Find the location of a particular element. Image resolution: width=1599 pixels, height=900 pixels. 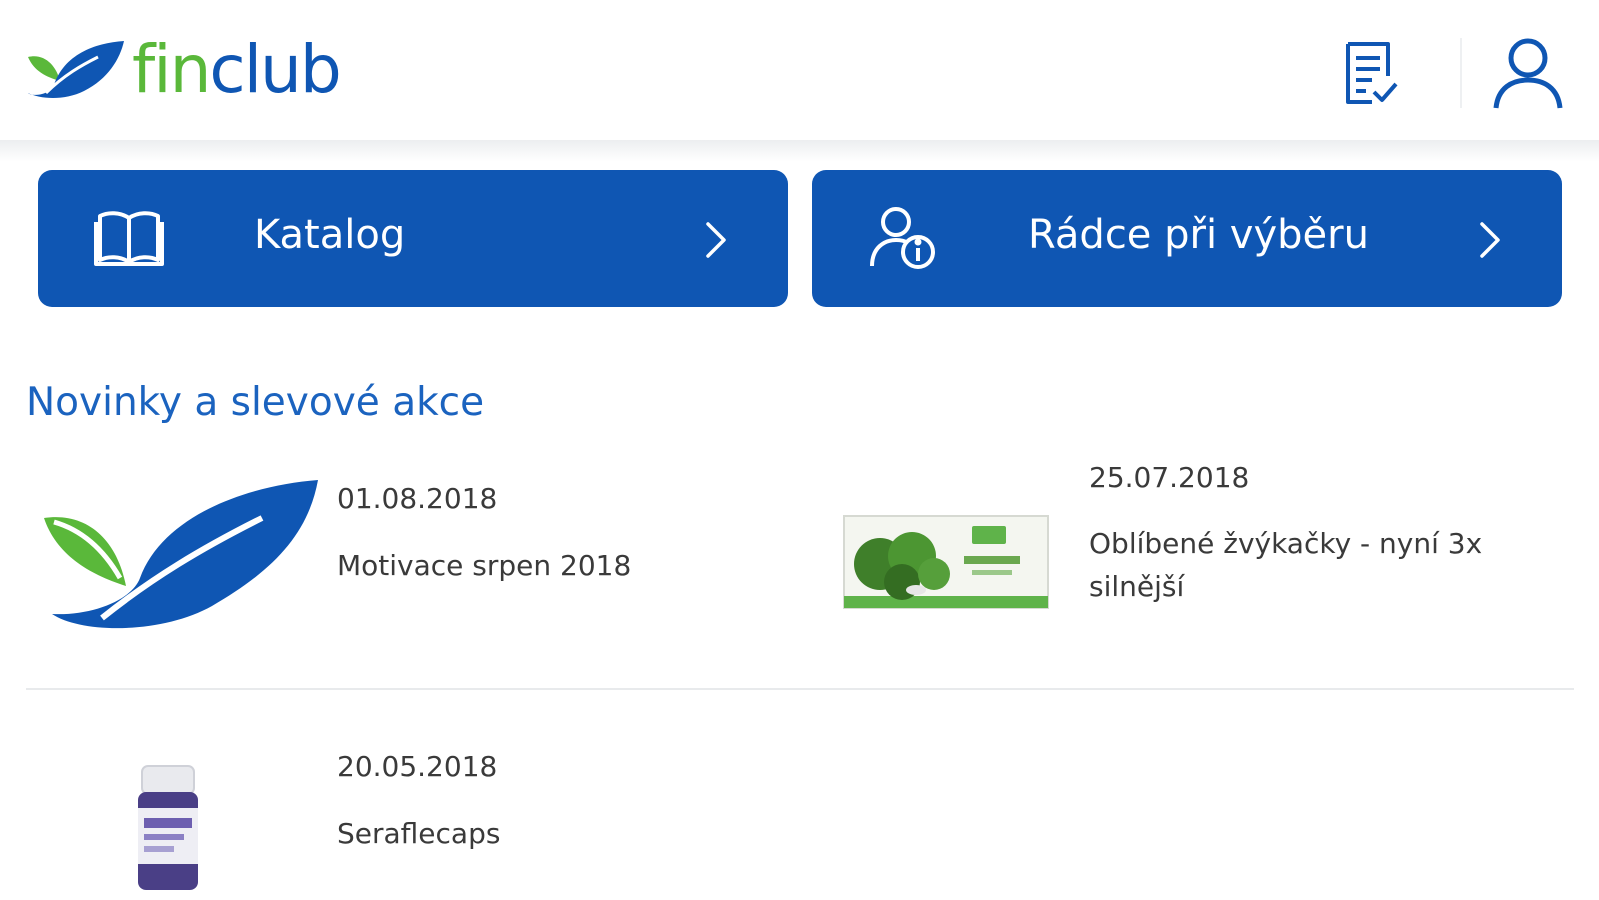

news-date: 01.08.2018 is located at coordinates (417, 498).